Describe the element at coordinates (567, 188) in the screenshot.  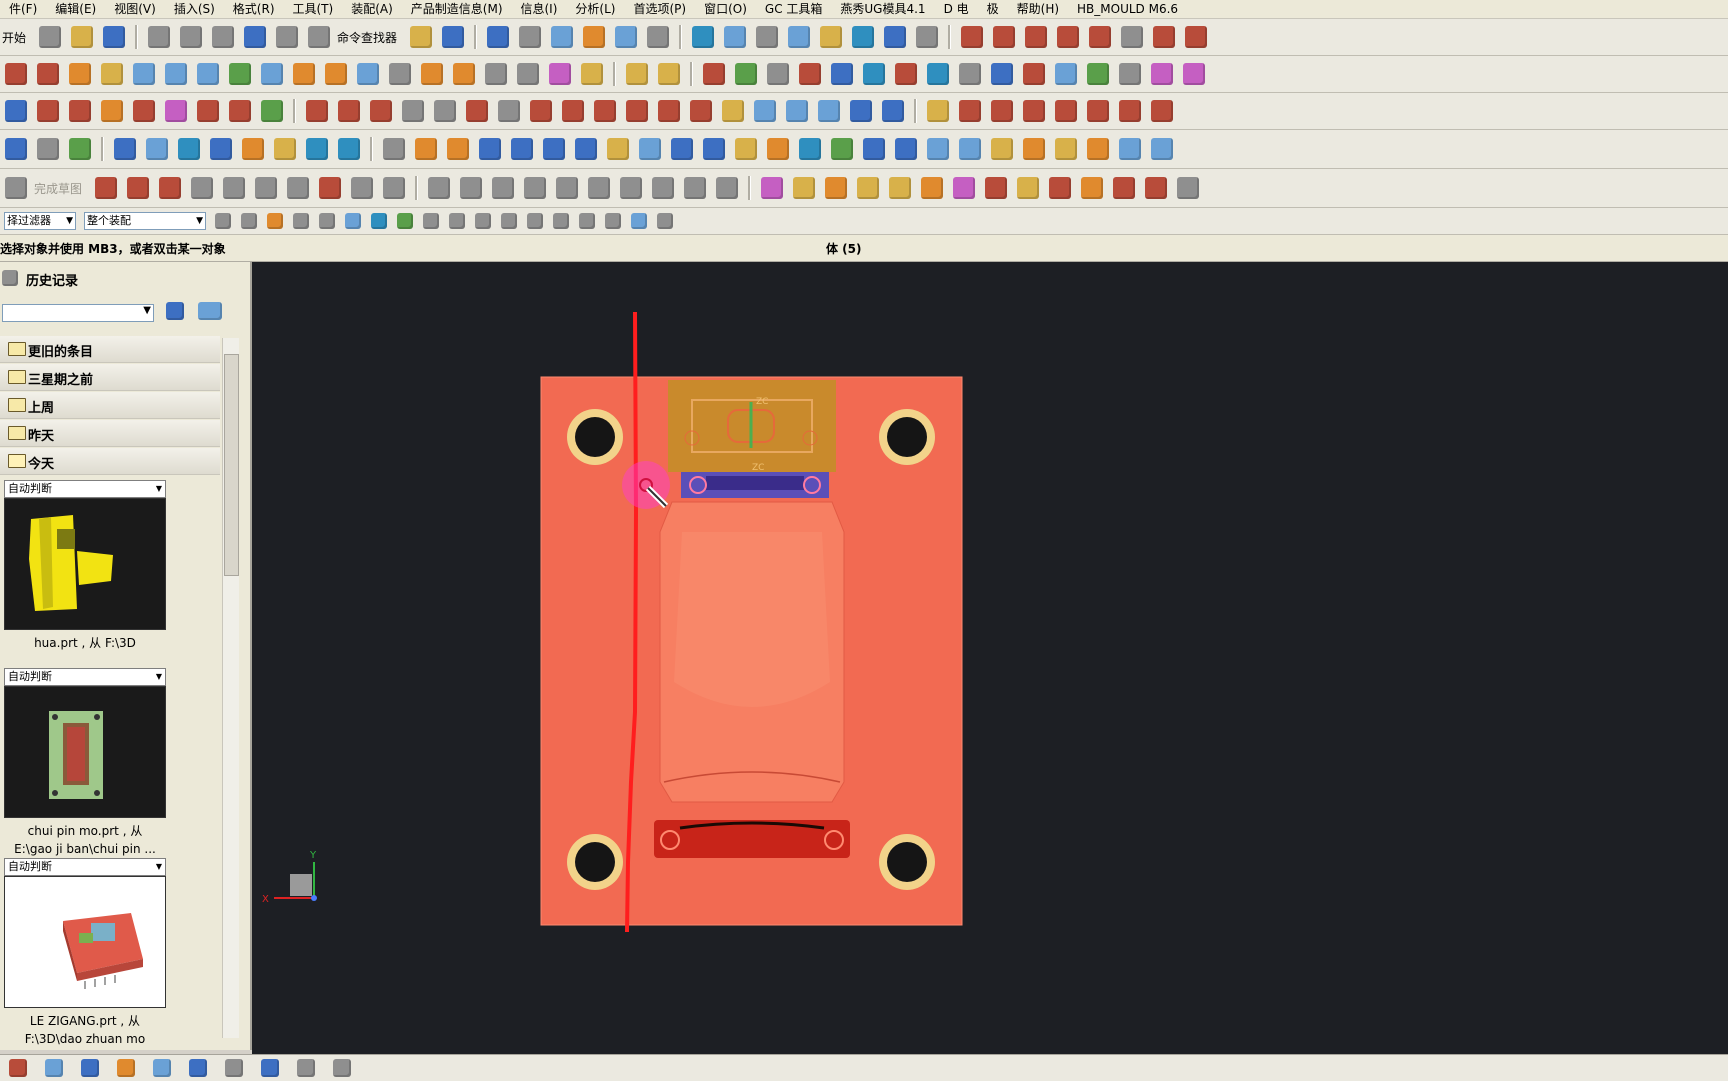
I see `auto-constrain-icon` at that location.